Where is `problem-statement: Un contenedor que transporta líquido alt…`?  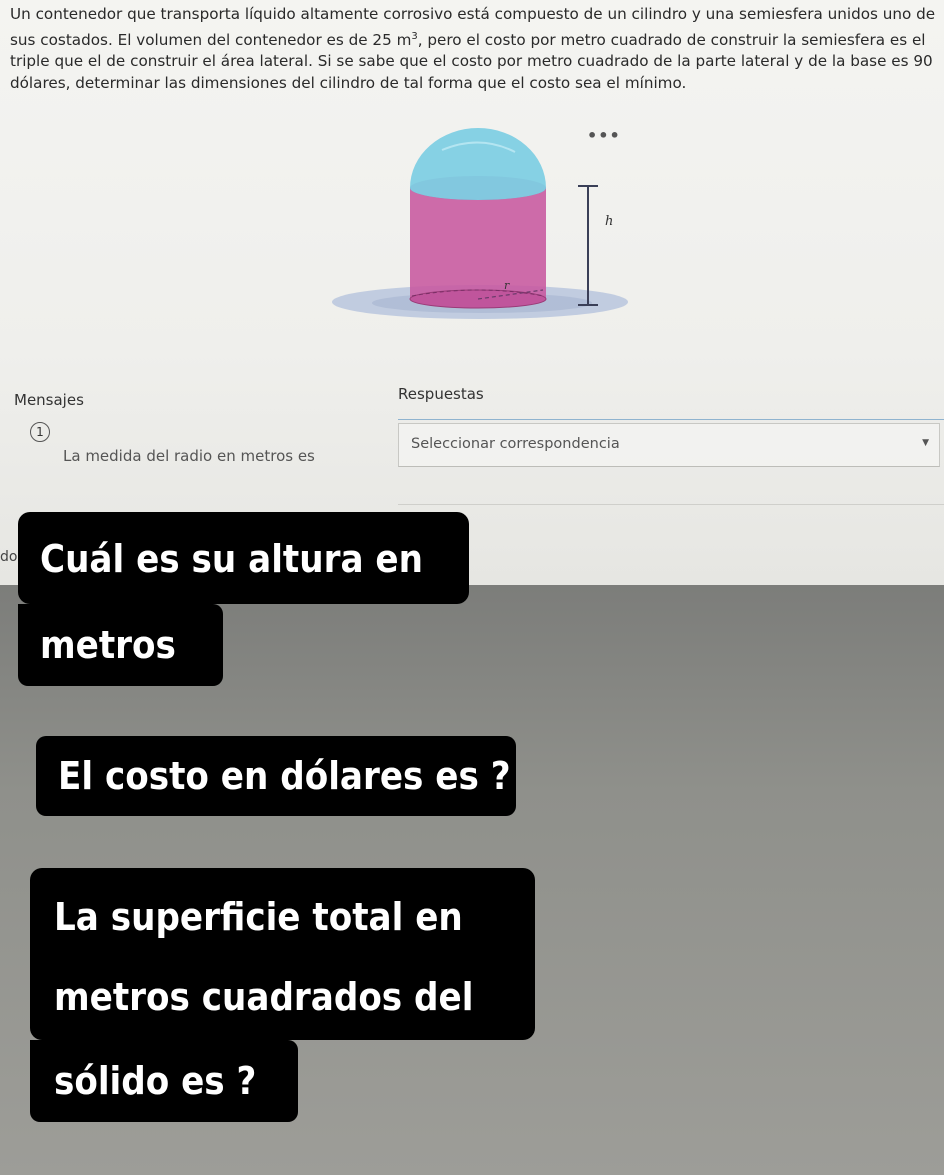 problem-statement: Un contenedor que transporta líquido alt… is located at coordinates (474, 49).